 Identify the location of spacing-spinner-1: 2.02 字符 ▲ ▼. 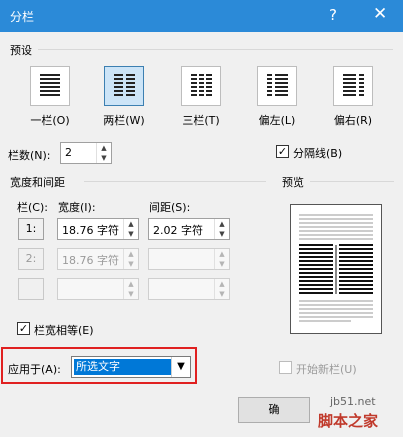
(189, 229).